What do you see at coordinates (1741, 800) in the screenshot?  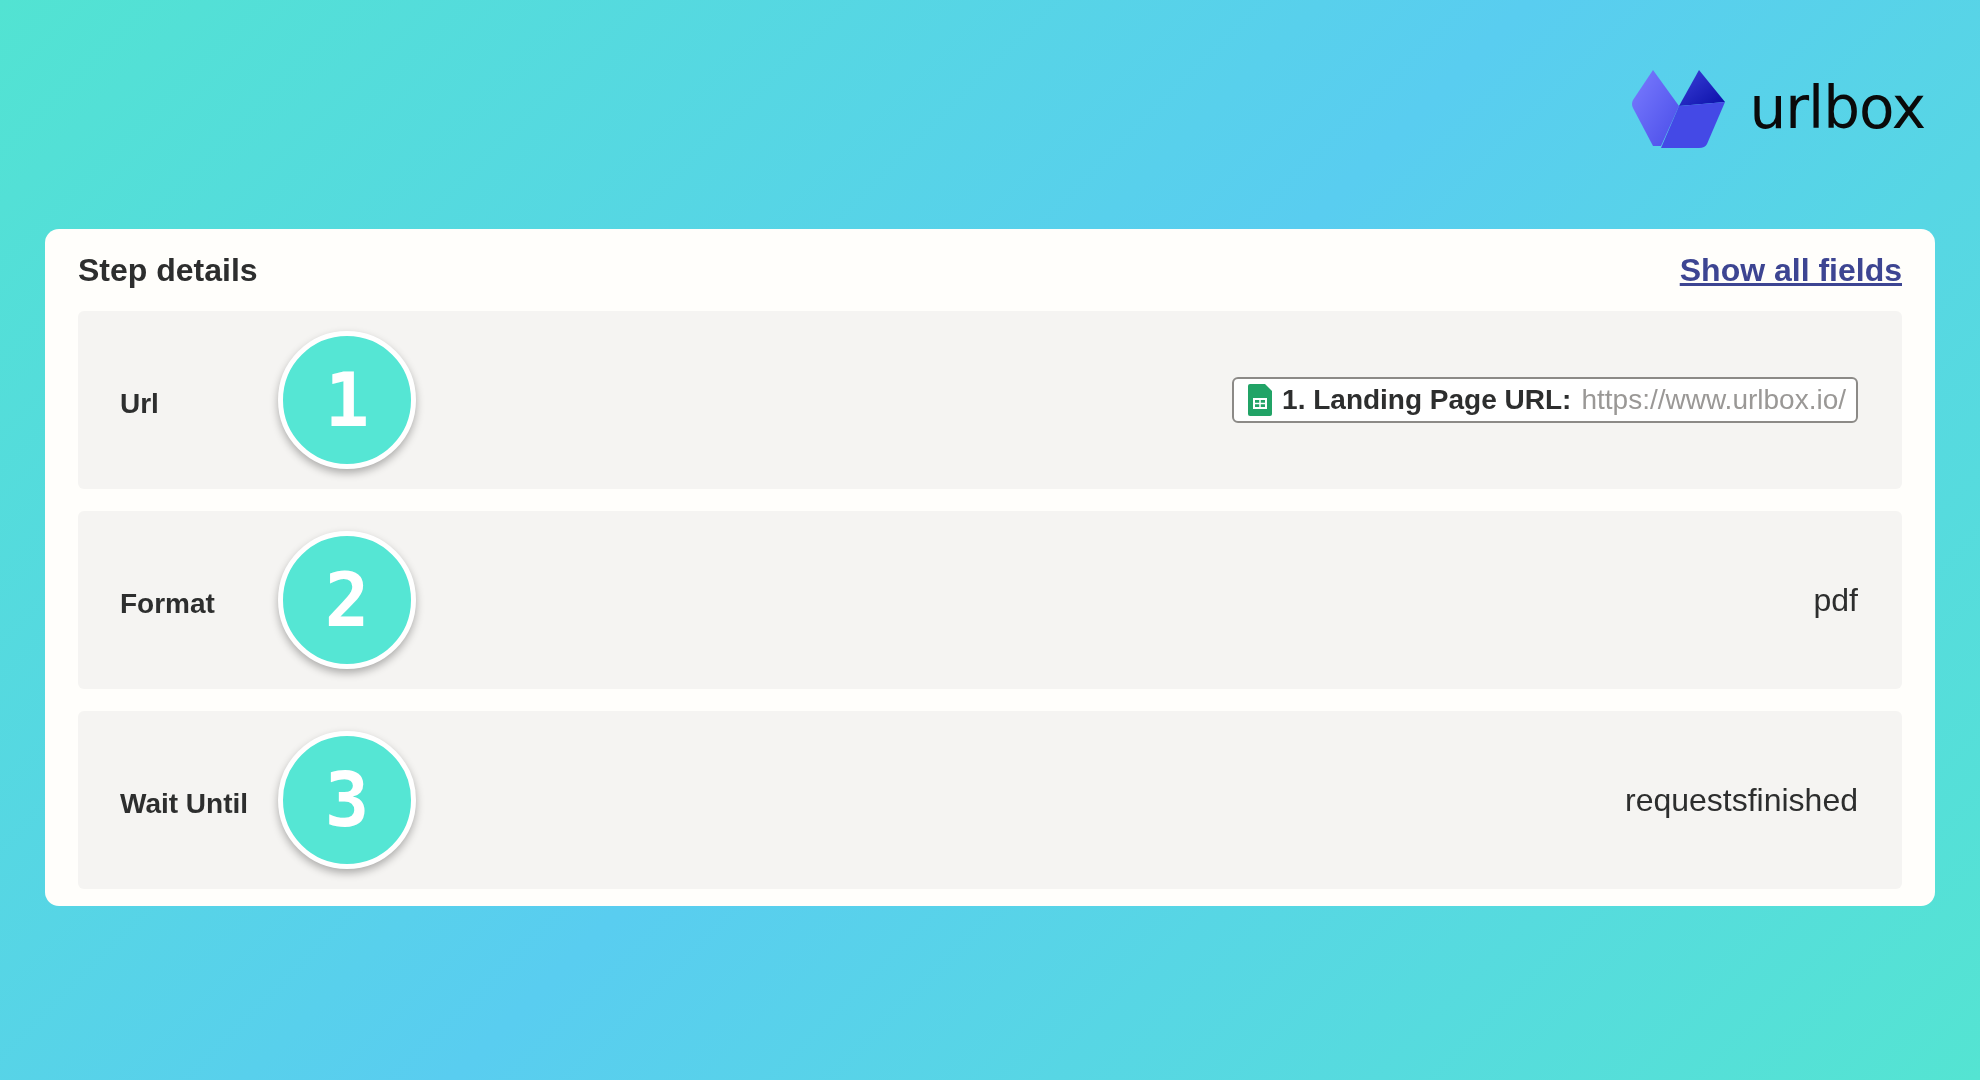 I see `field-value: requestsfinished` at bounding box center [1741, 800].